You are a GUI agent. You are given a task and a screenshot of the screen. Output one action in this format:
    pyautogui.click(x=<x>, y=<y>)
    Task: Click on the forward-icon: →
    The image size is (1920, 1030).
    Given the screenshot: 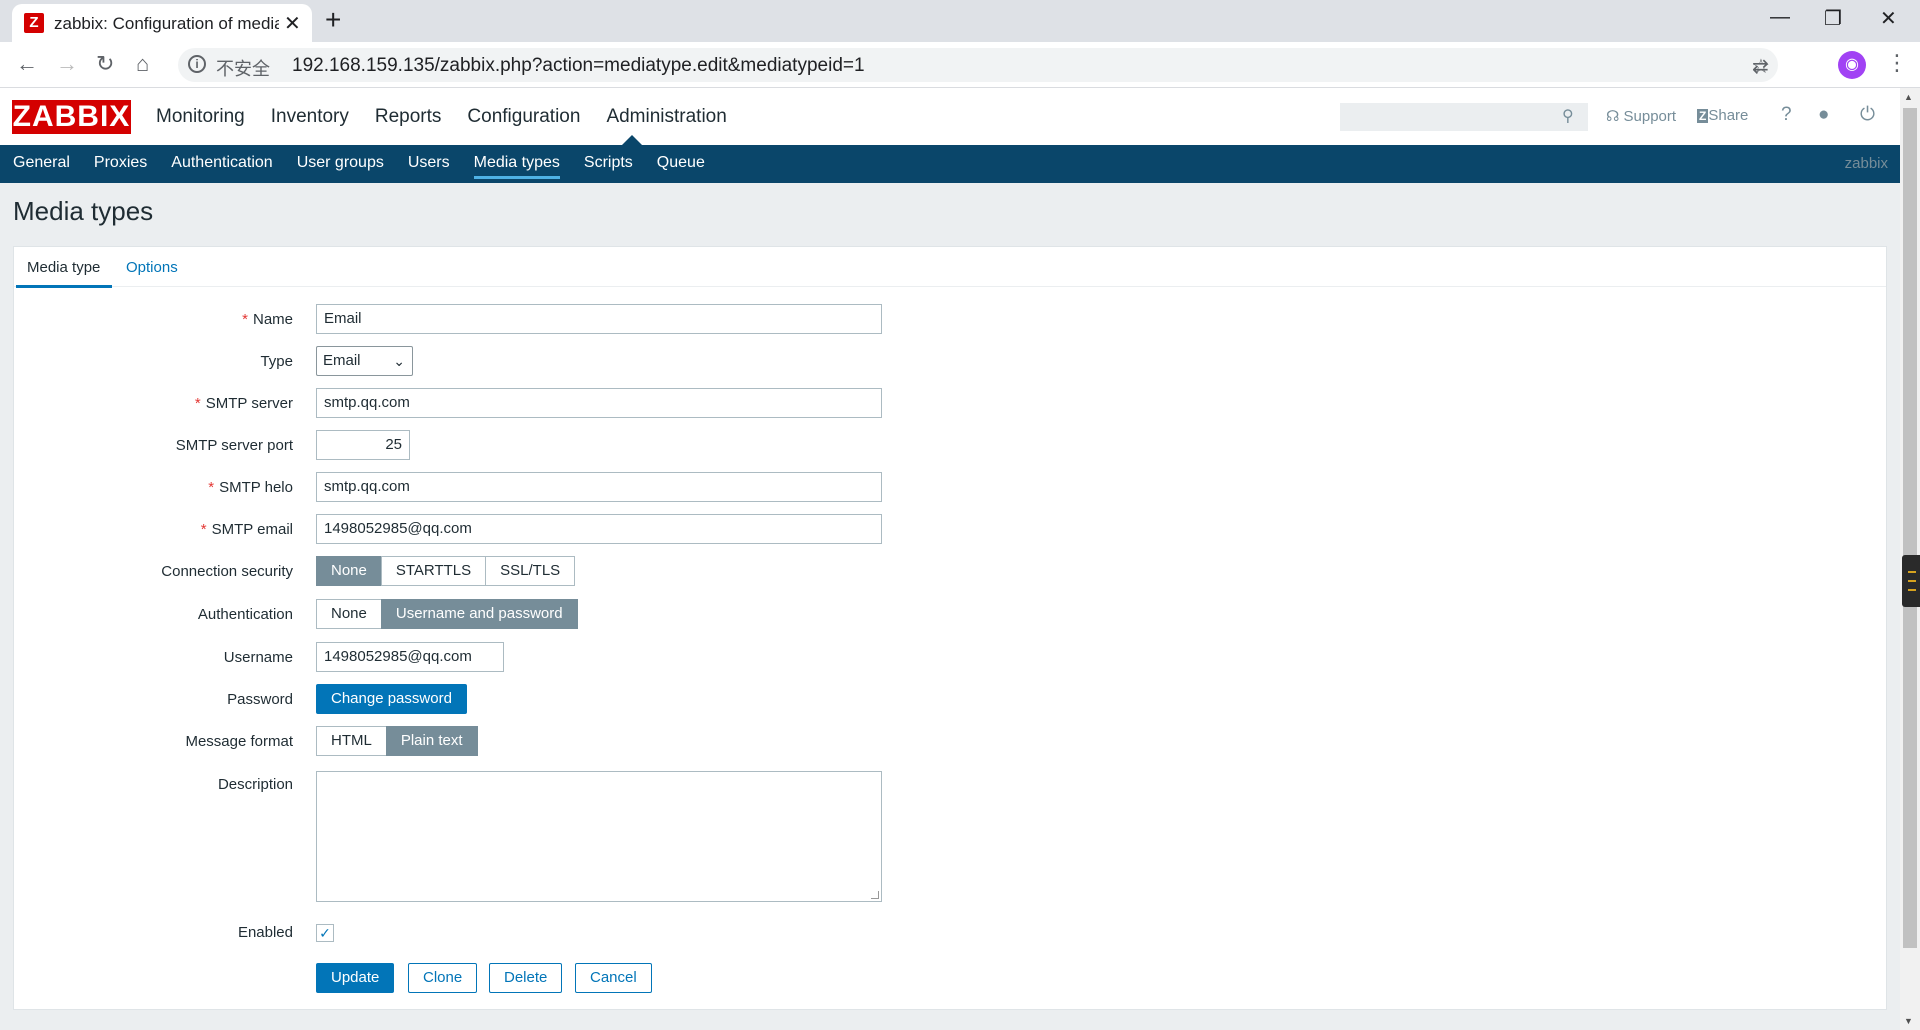 What is the action you would take?
    pyautogui.click(x=67, y=64)
    